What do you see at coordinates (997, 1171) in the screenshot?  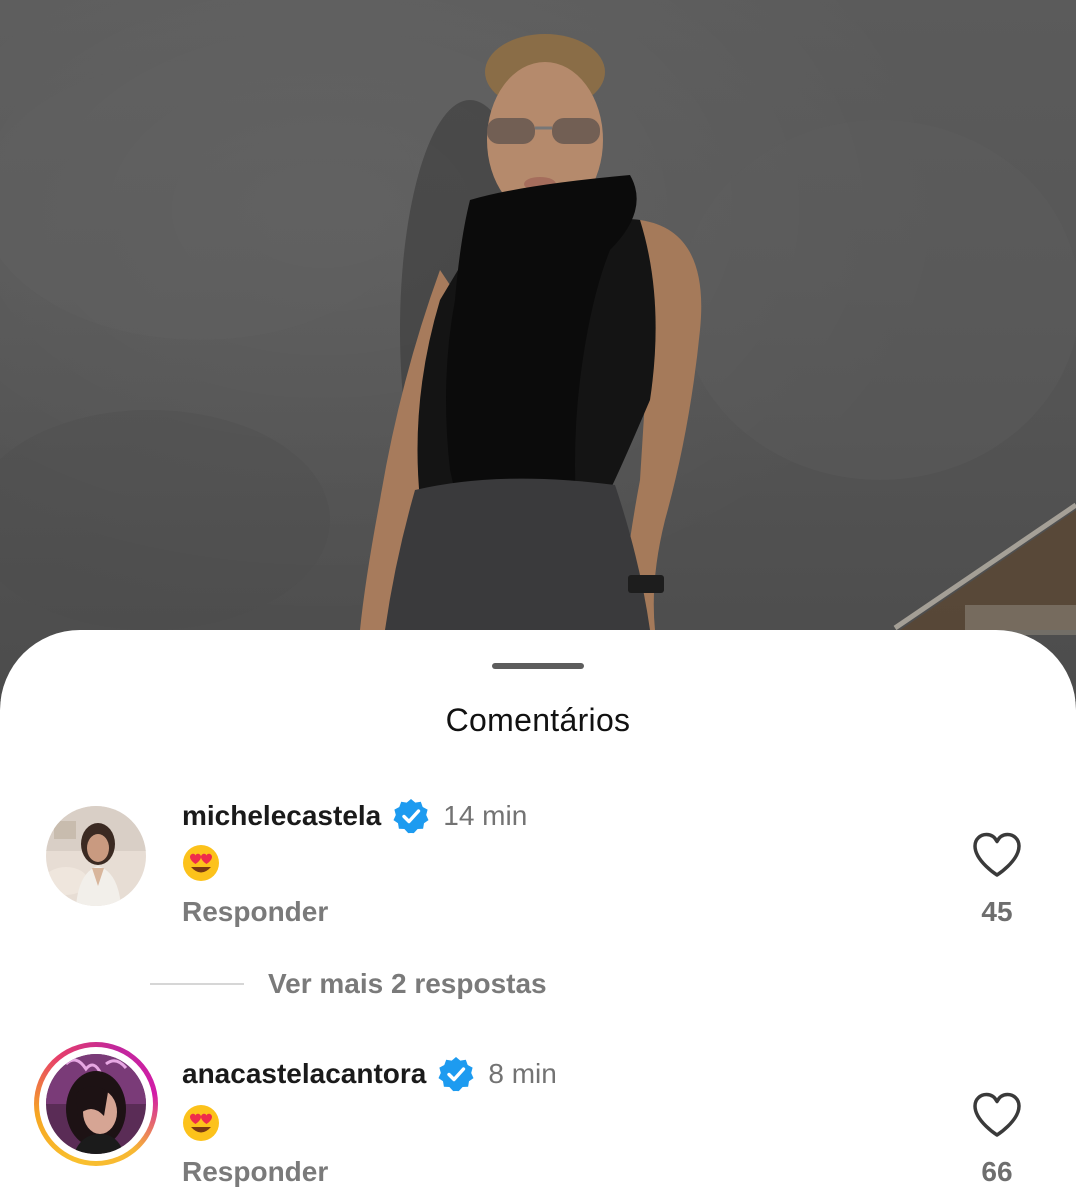 I see `like-count: 66` at bounding box center [997, 1171].